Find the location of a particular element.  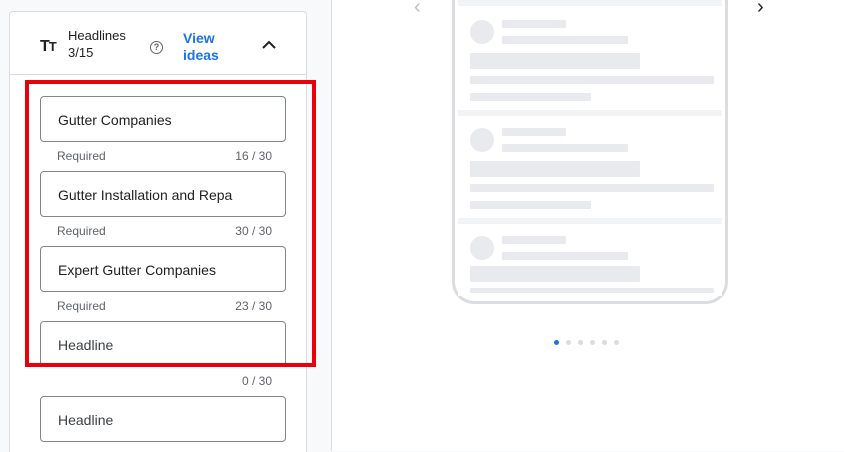

next-preview-icon: › is located at coordinates (760, 9).